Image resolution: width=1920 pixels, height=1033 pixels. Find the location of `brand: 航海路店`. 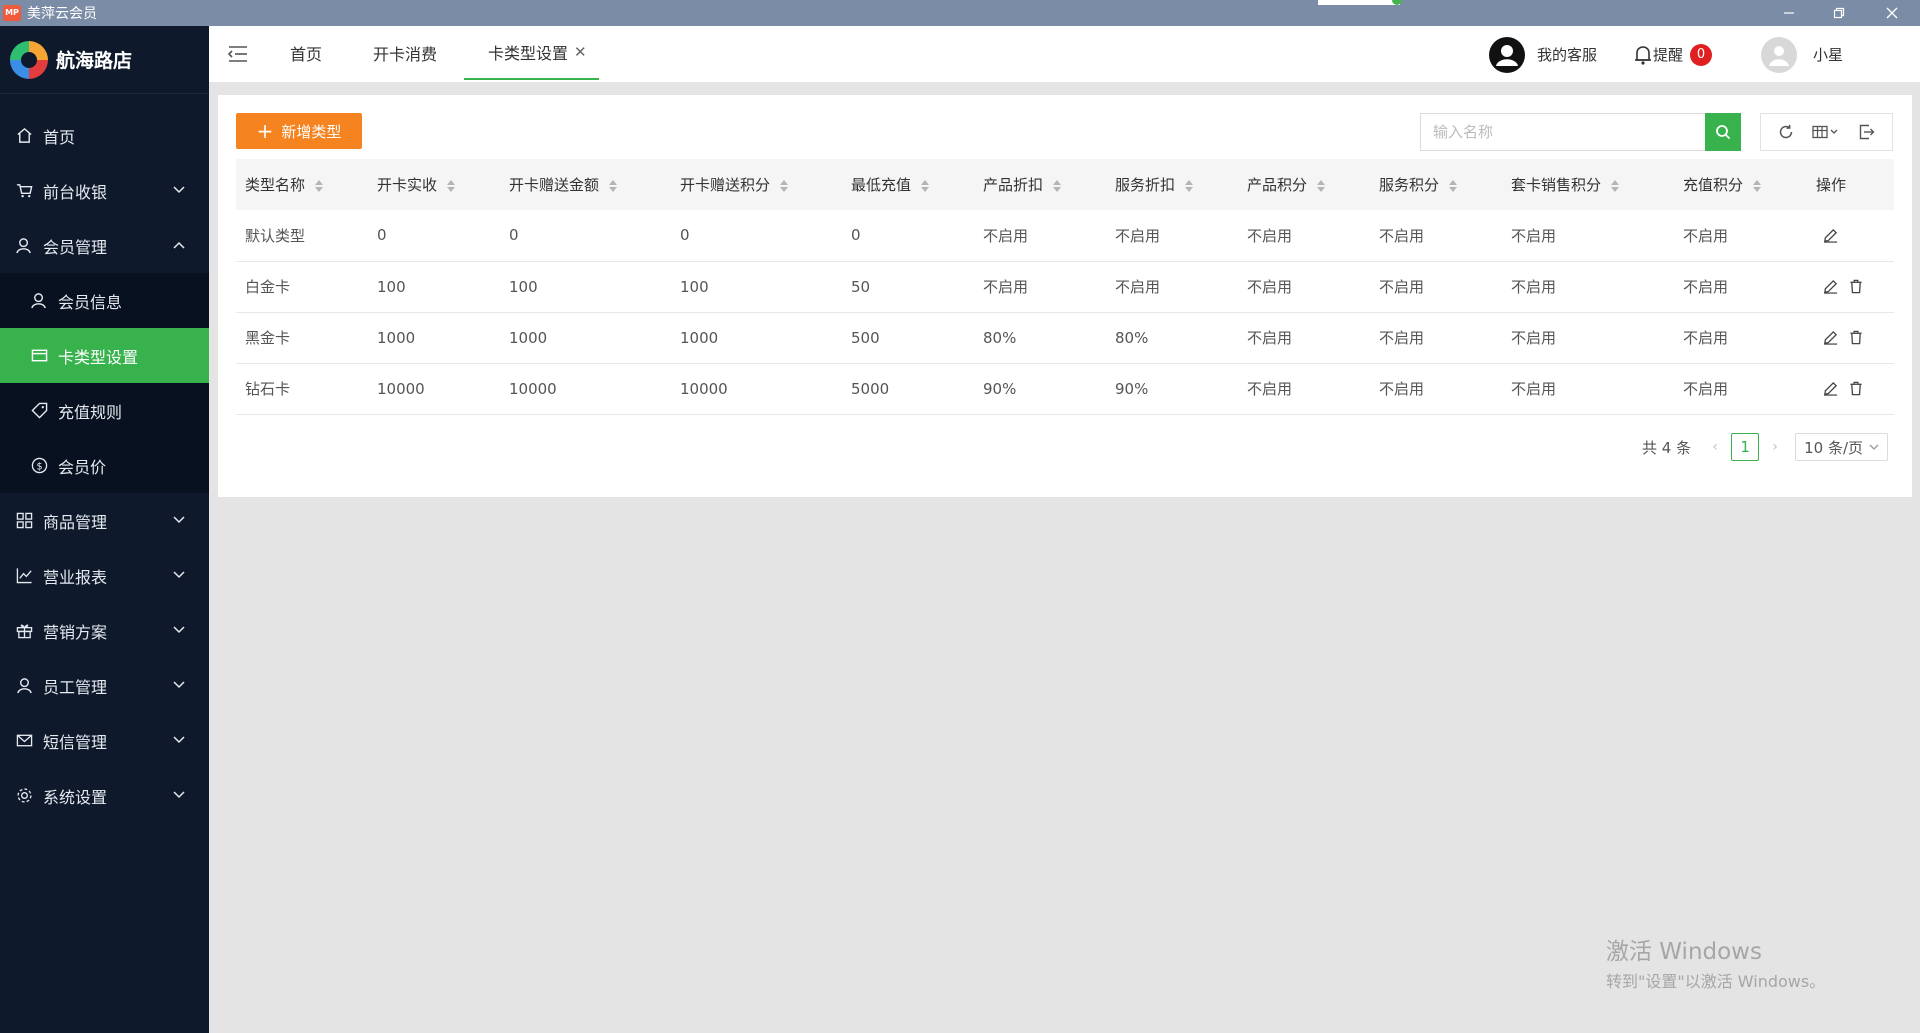

brand: 航海路店 is located at coordinates (104, 60).